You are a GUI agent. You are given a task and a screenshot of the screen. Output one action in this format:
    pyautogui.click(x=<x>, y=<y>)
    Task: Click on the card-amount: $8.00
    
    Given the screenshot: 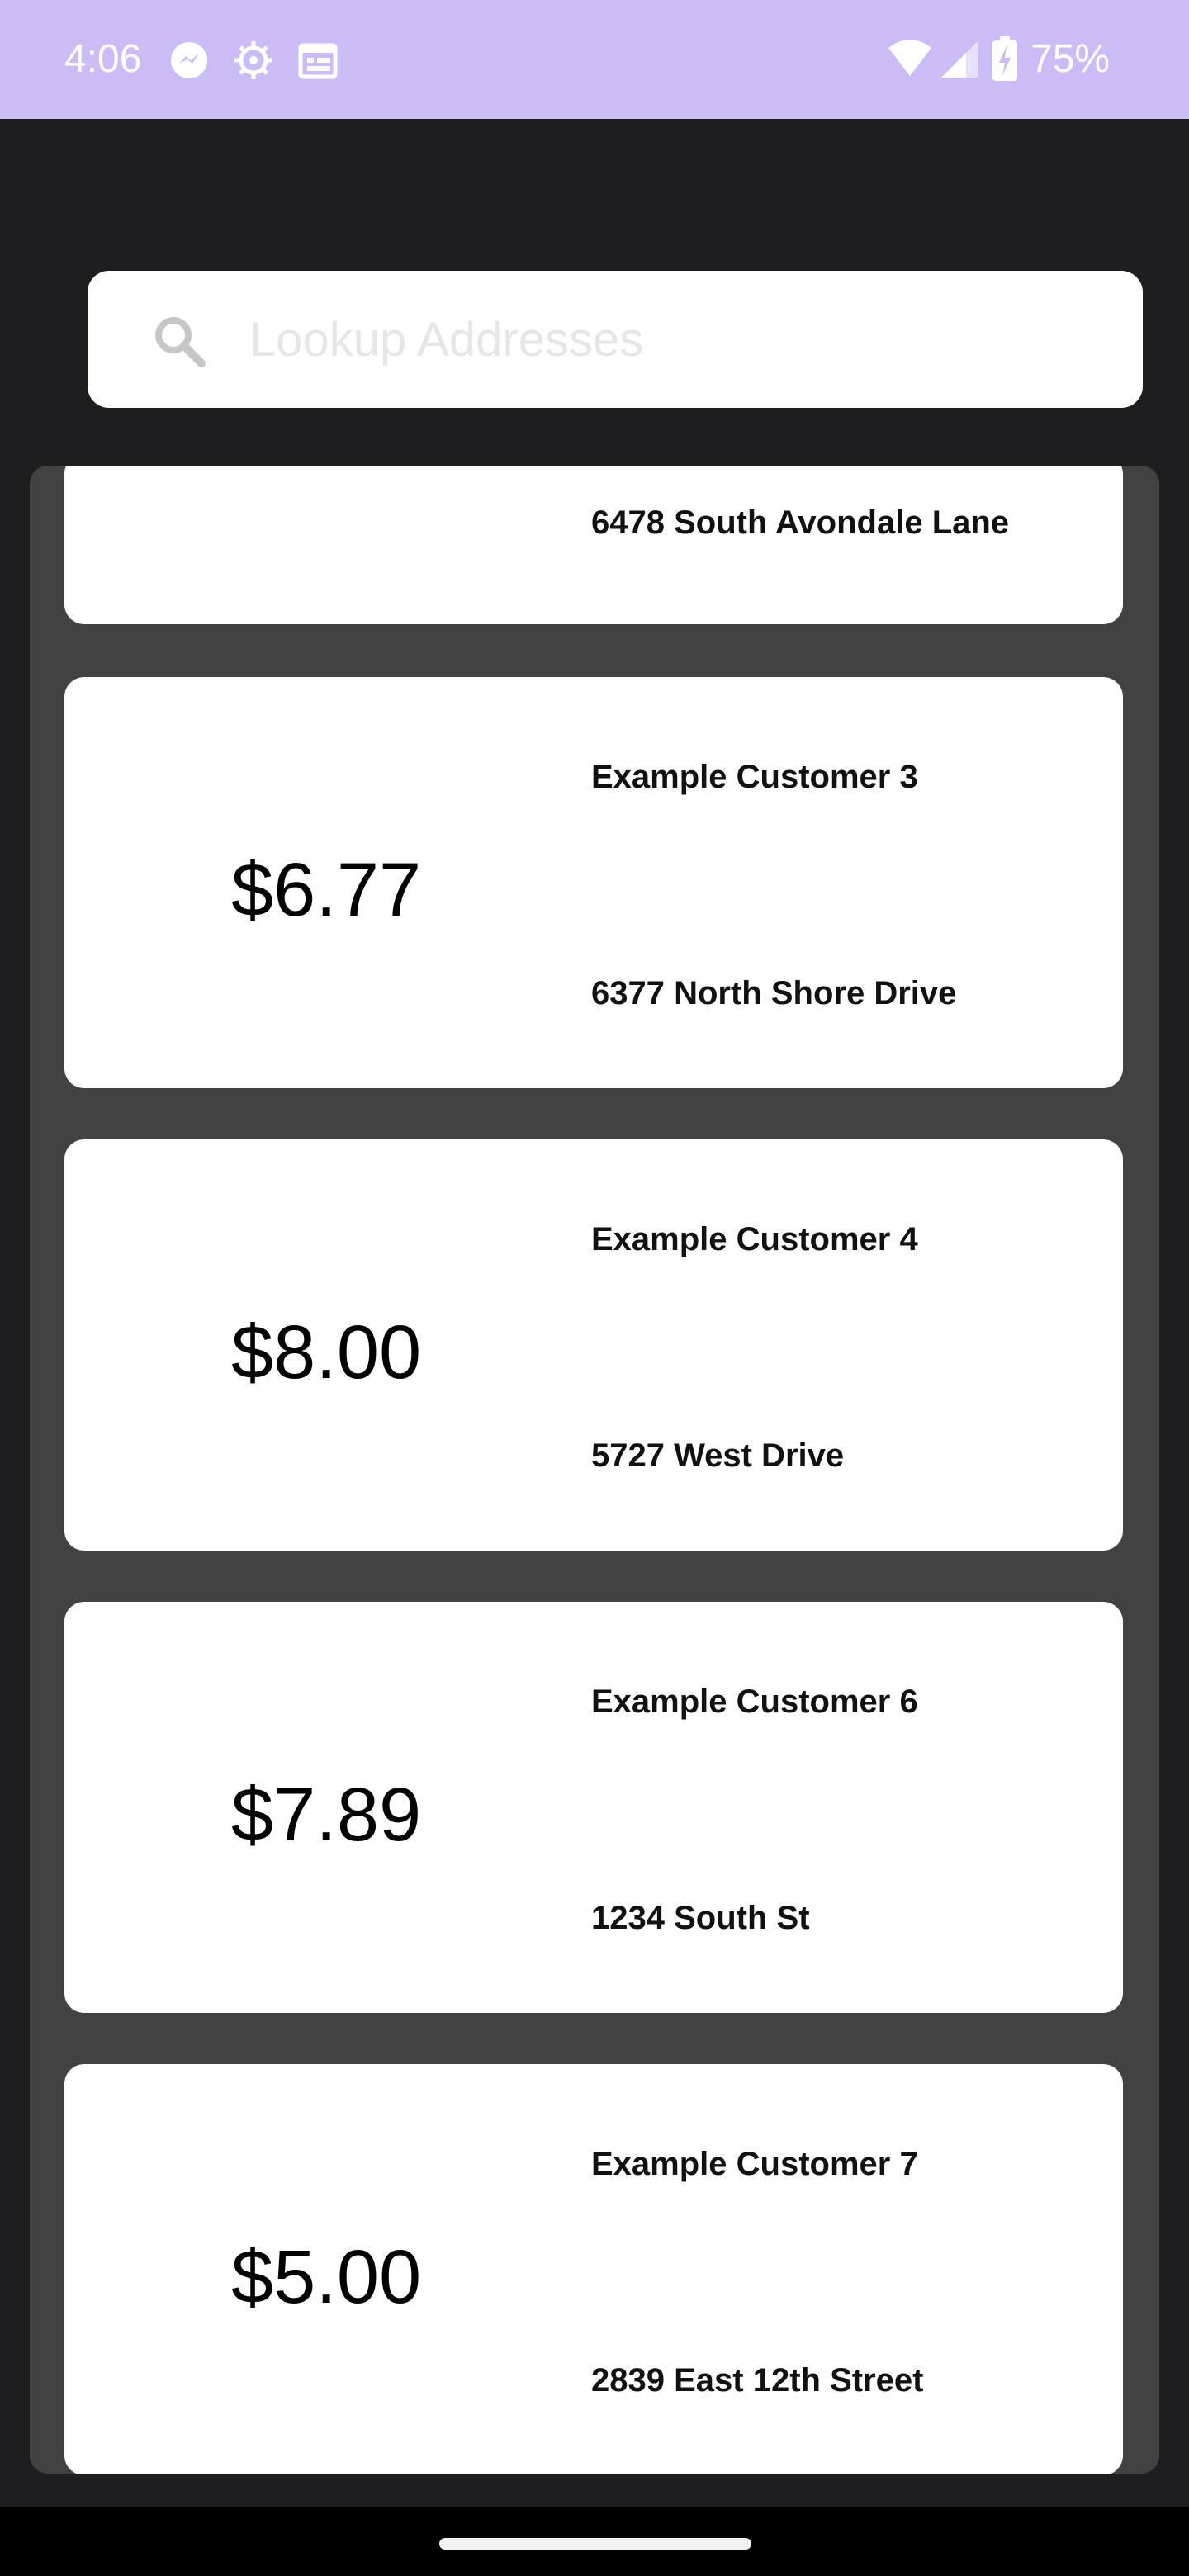 What is the action you would take?
    pyautogui.click(x=326, y=1352)
    